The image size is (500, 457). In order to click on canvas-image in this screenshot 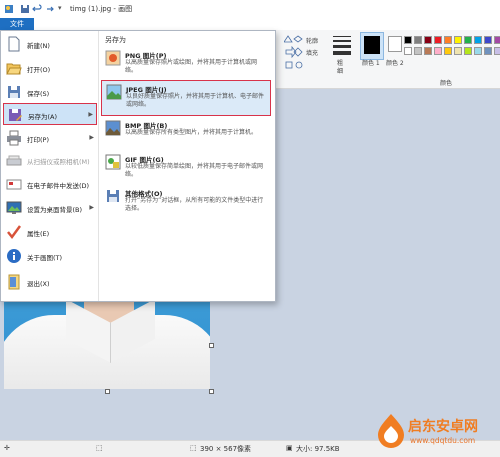, I will do `click(107, 345)`.